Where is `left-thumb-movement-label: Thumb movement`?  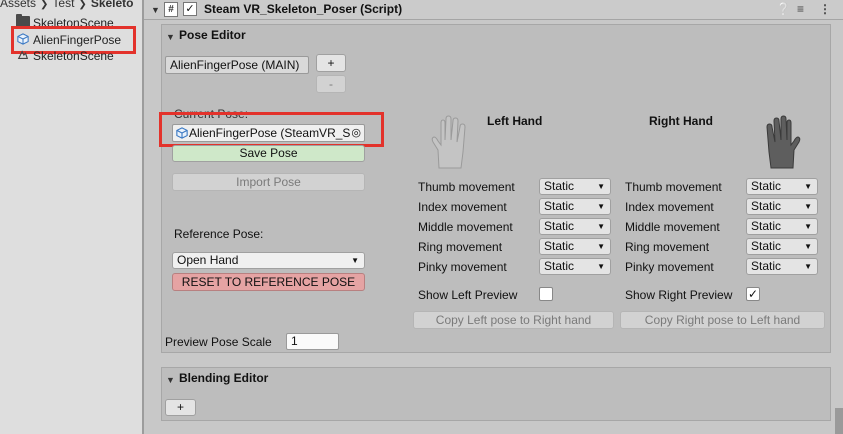 left-thumb-movement-label: Thumb movement is located at coordinates (466, 187).